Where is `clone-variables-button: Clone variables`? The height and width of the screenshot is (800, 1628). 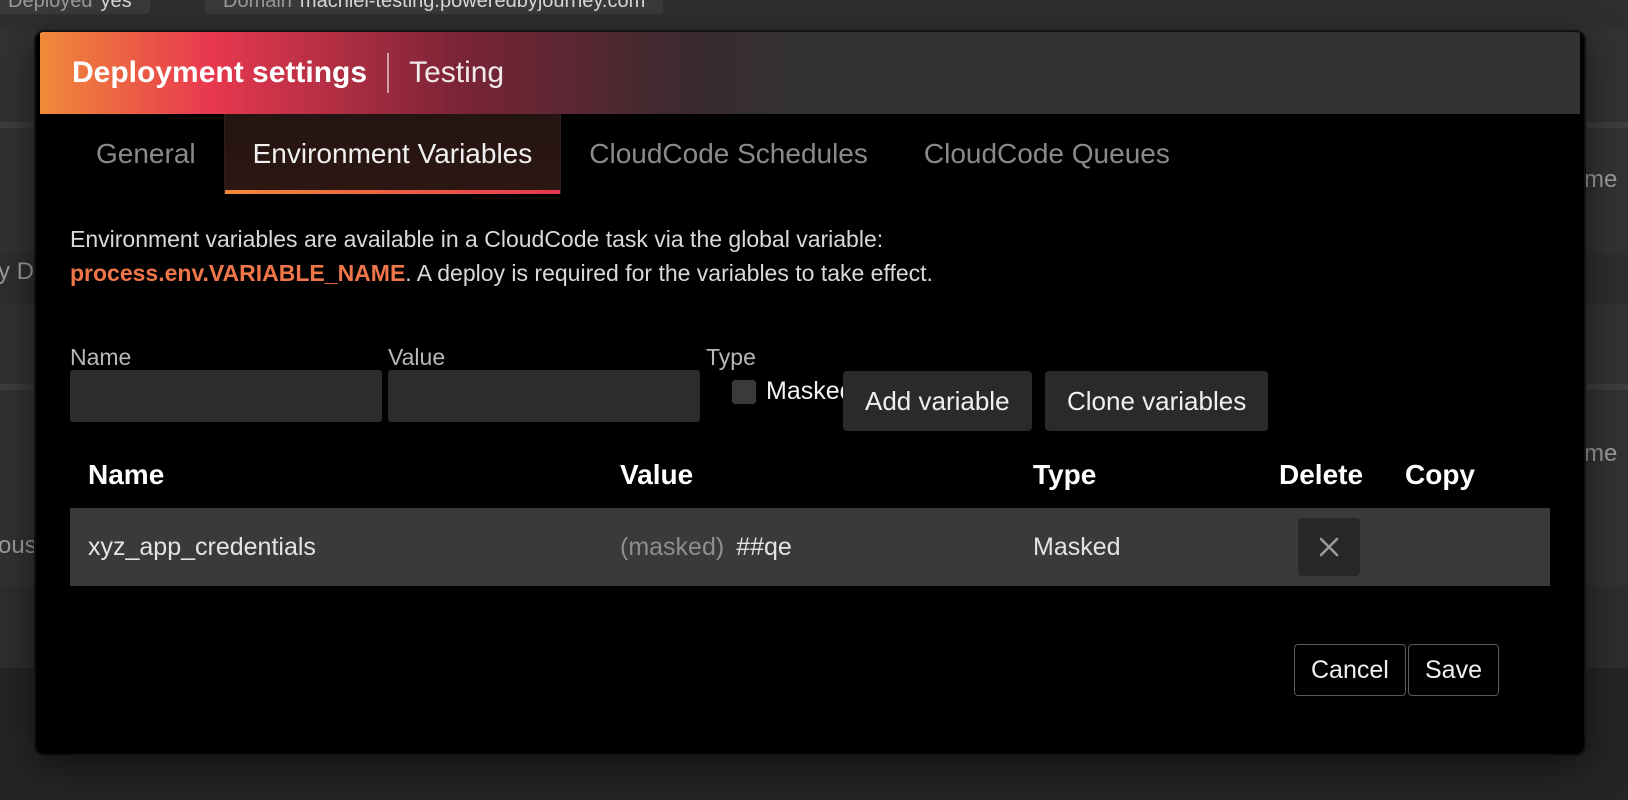 clone-variables-button: Clone variables is located at coordinates (1157, 401).